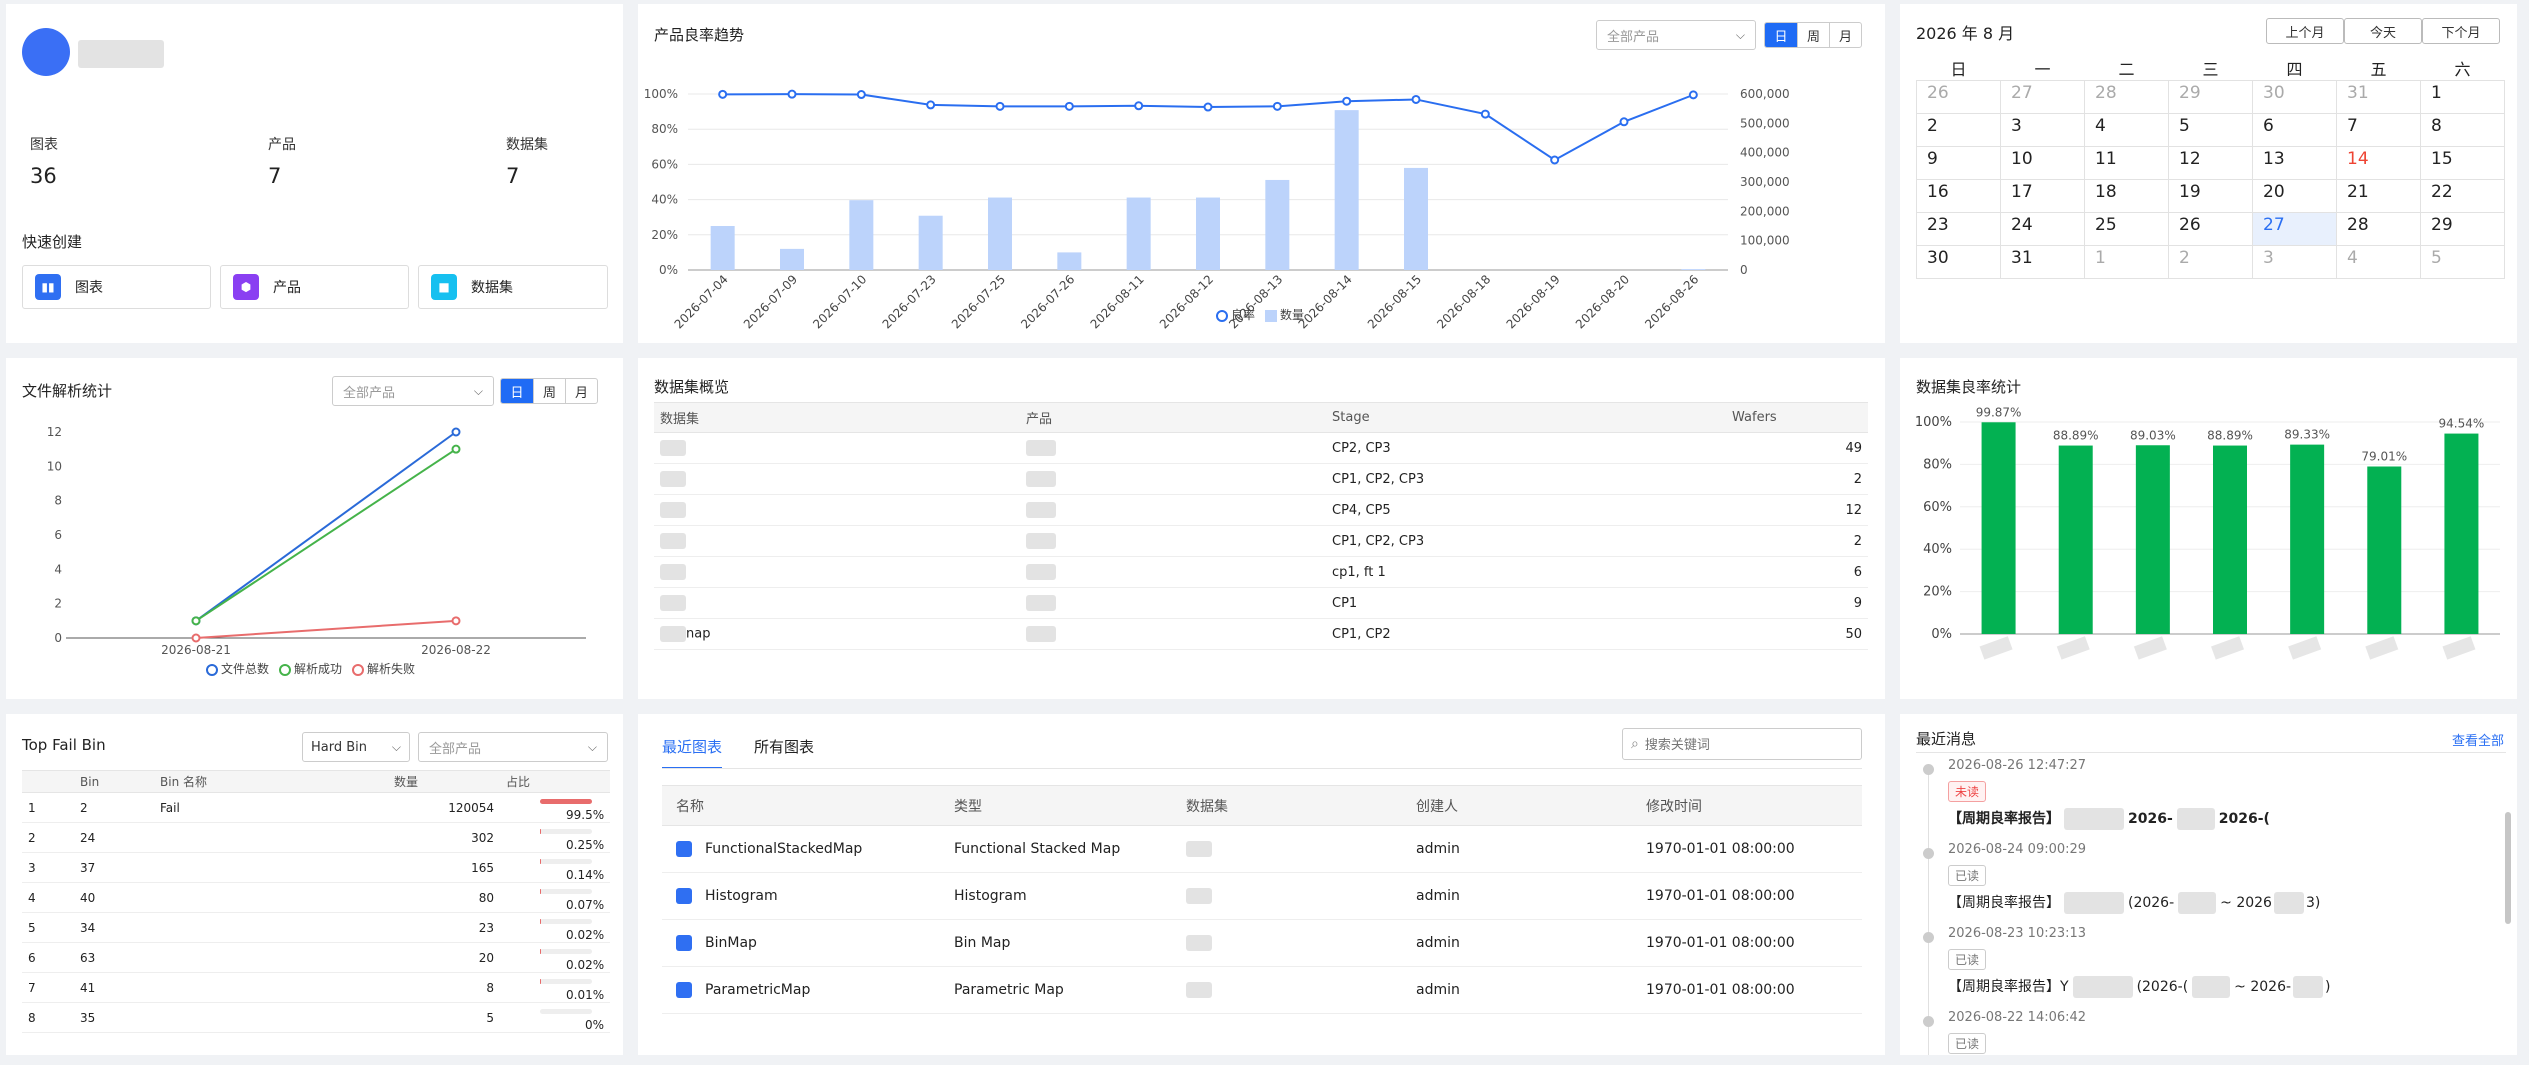  Describe the element at coordinates (1235, 314) in the screenshot. I see `legend-yield: 良率` at that location.